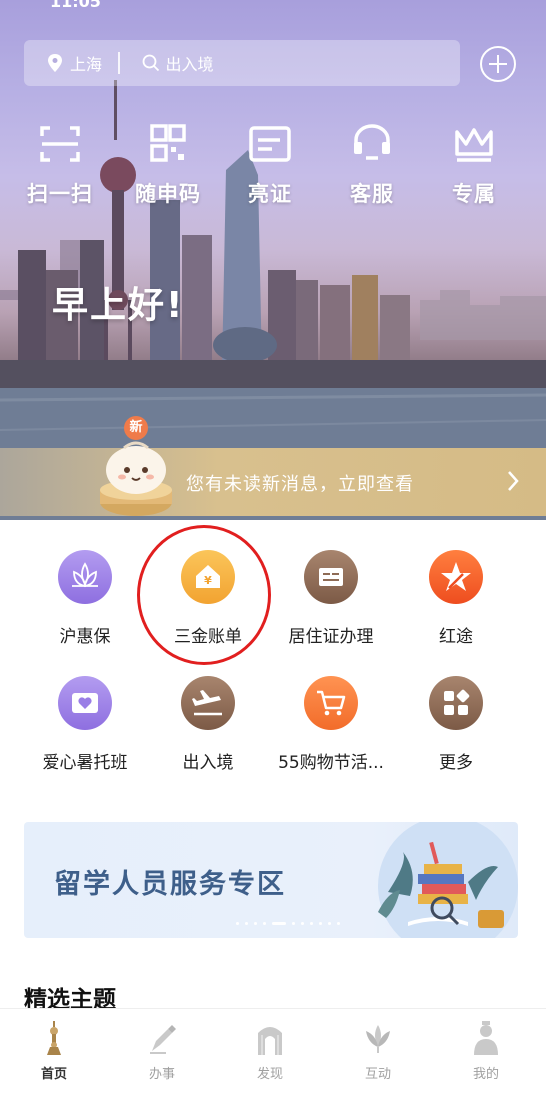 Image resolution: width=546 pixels, height=1103 pixels. What do you see at coordinates (242, 63) in the screenshot?
I see `search-bar: 上海 出入境` at bounding box center [242, 63].